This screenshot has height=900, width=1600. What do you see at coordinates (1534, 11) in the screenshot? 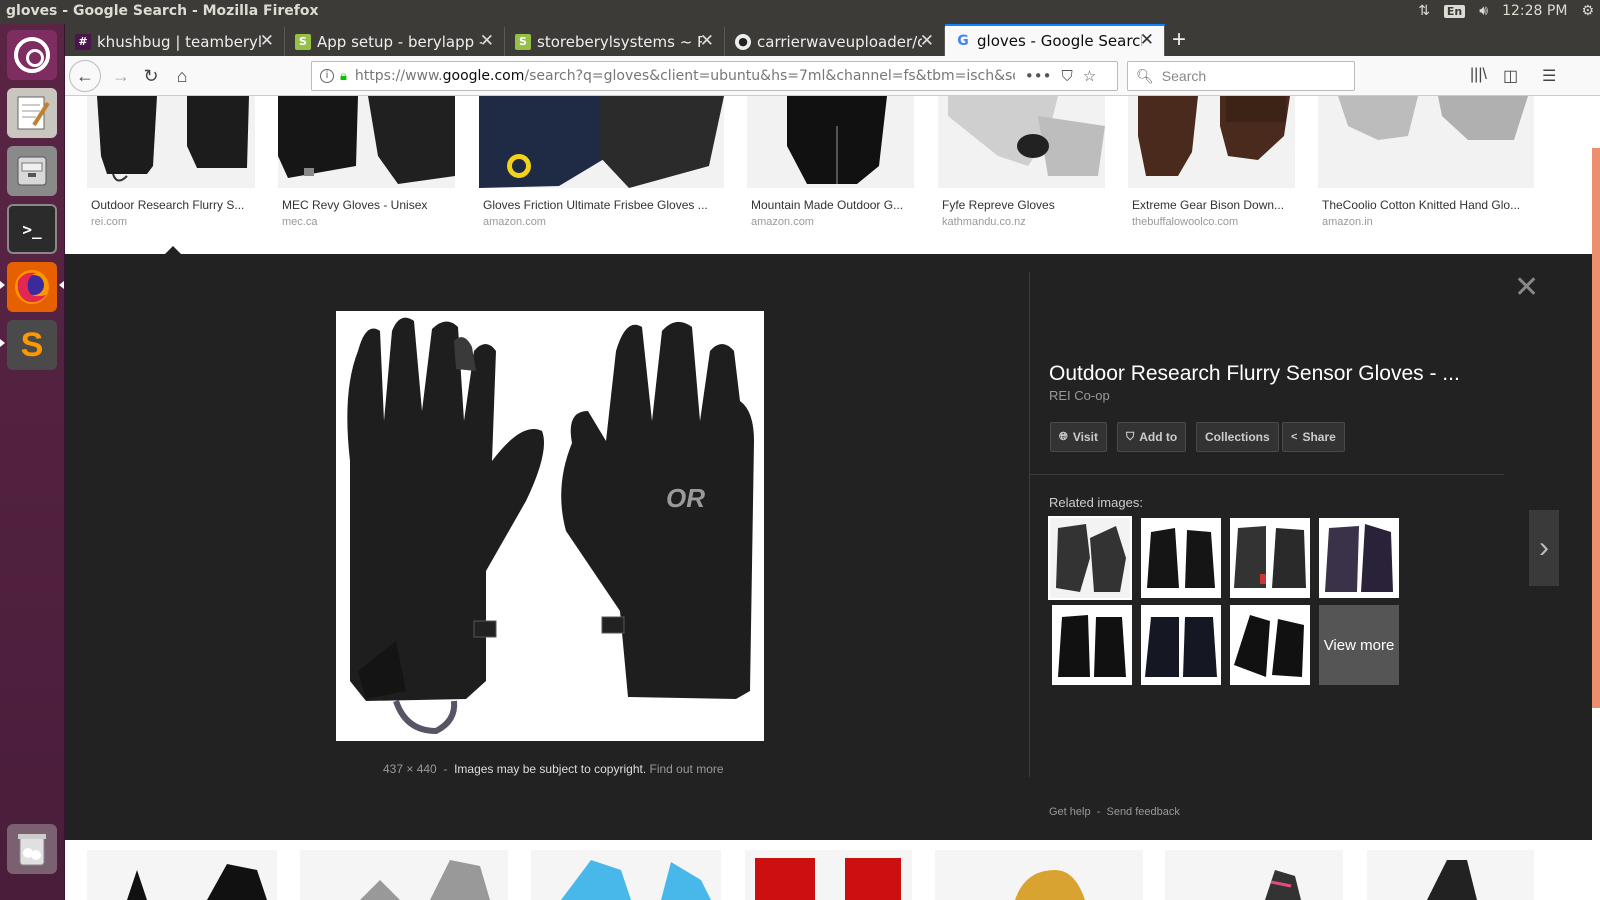
I see `clock: 12:28 PM` at bounding box center [1534, 11].